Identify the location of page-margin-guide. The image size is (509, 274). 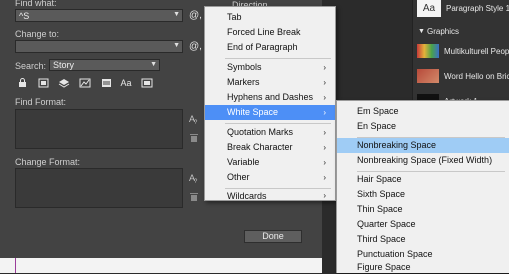
(15, 265).